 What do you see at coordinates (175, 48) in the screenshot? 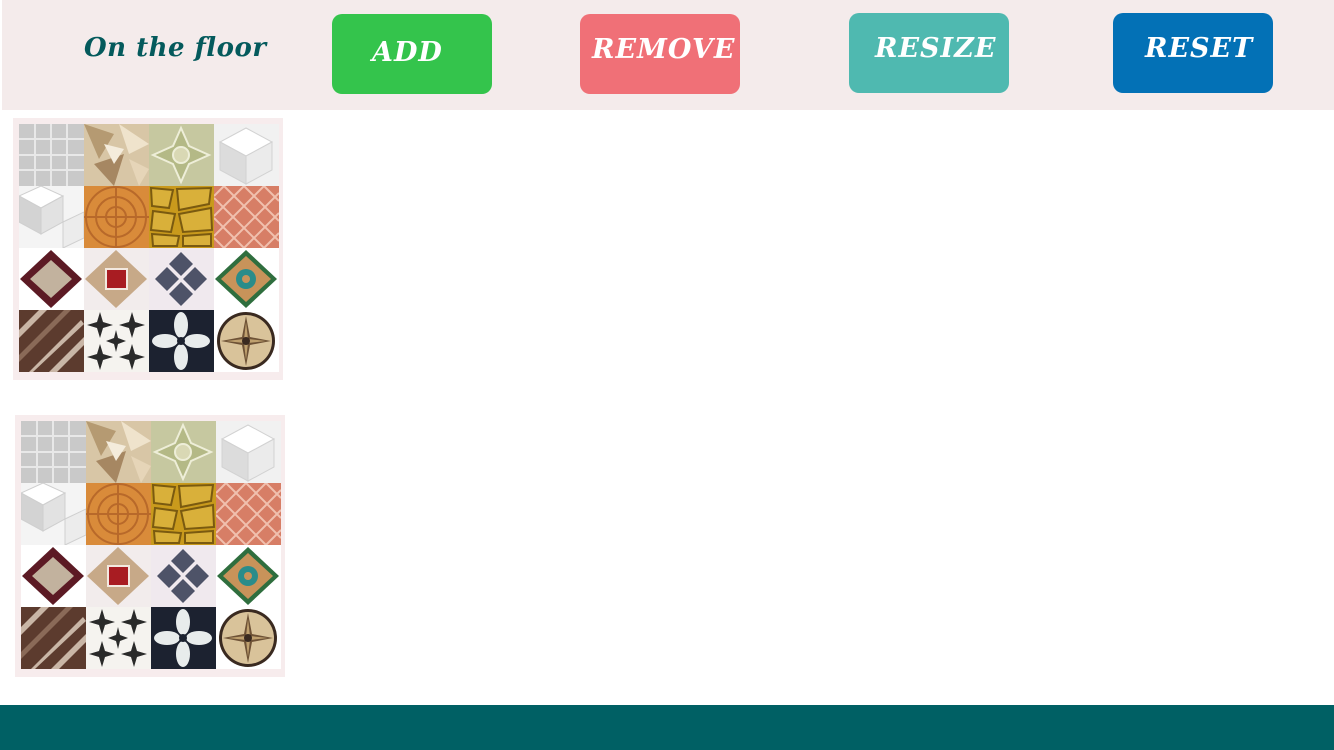
I see `page-title: On the floor` at bounding box center [175, 48].